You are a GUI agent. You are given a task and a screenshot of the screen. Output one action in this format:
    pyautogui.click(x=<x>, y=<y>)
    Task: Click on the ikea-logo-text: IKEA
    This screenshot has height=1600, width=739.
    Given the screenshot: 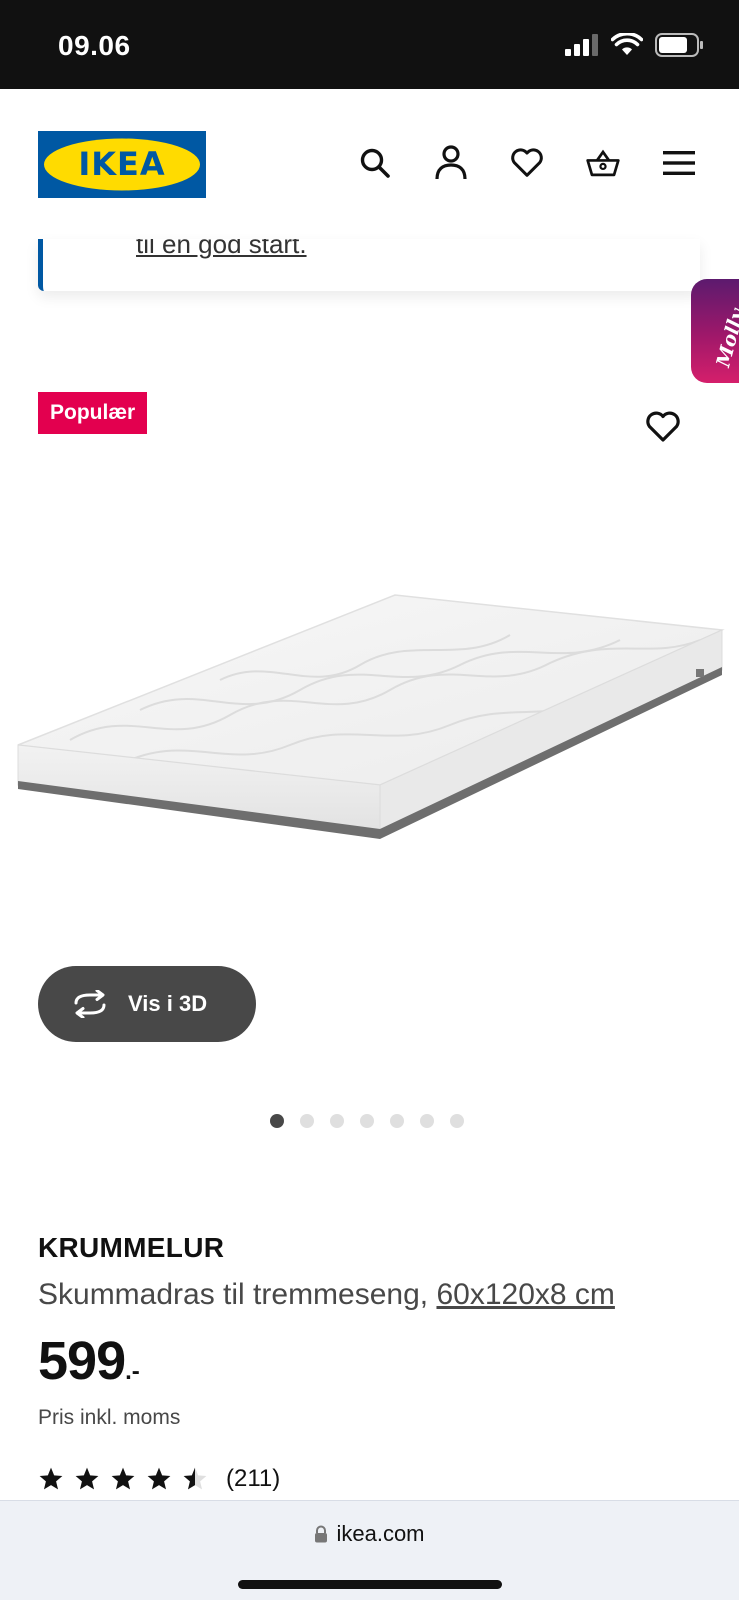 What is the action you would take?
    pyautogui.click(x=122, y=164)
    